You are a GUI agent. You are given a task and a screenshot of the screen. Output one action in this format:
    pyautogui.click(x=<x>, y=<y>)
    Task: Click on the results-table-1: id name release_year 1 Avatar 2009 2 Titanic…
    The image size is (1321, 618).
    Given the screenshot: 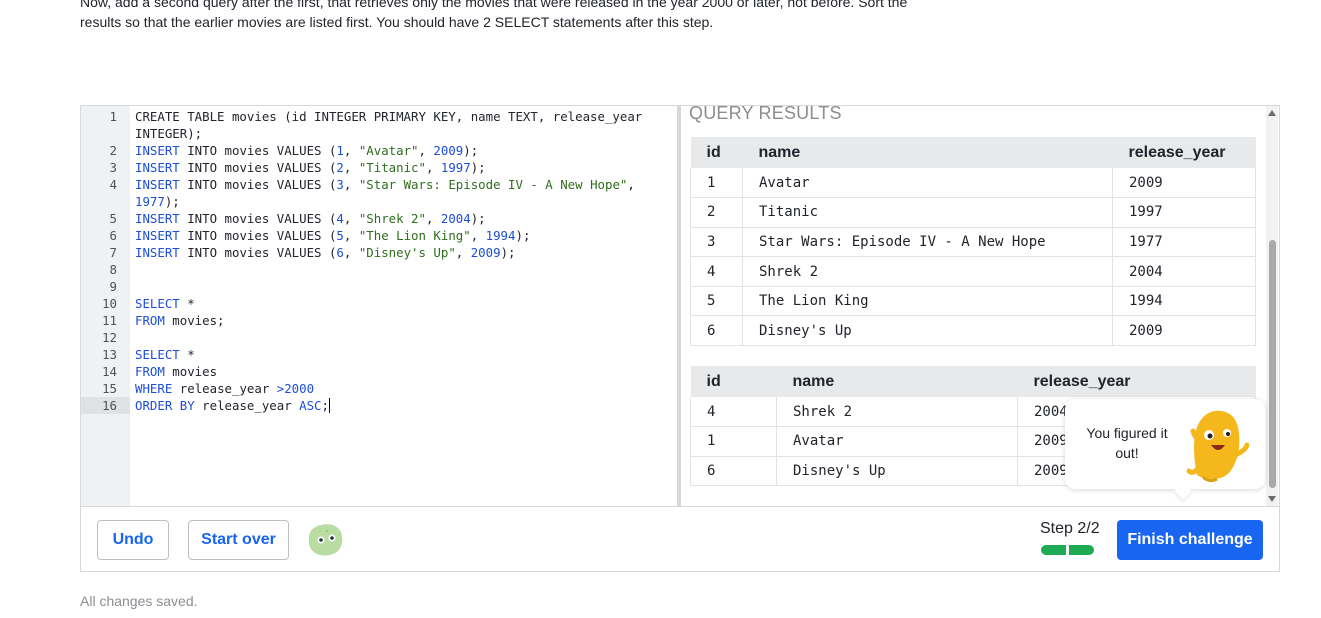 What is the action you would take?
    pyautogui.click(x=973, y=242)
    